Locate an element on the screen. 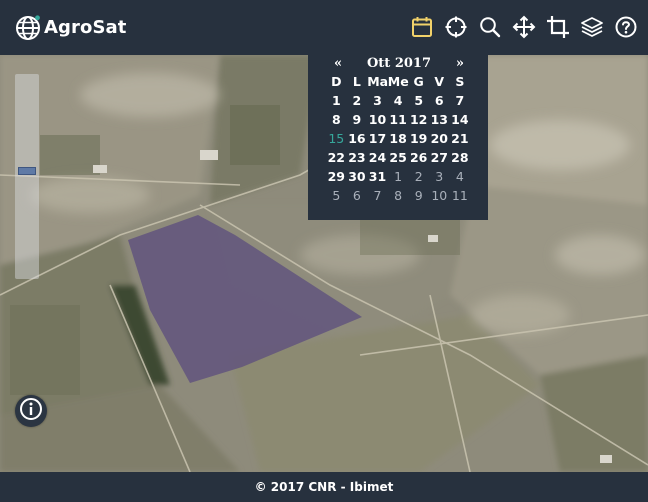 The height and width of the screenshot is (502, 648). layers-icon is located at coordinates (592, 27).